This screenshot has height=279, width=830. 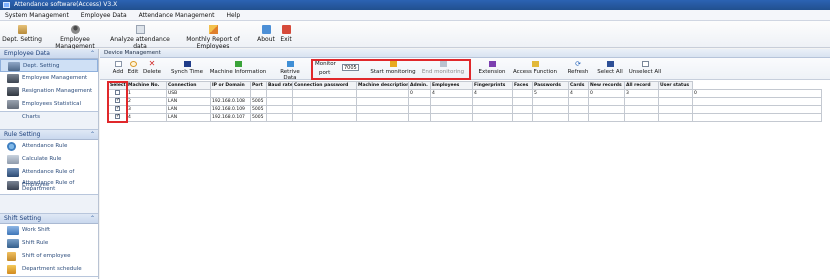 I want to click on table-cell: 5, so click(x=550, y=93).